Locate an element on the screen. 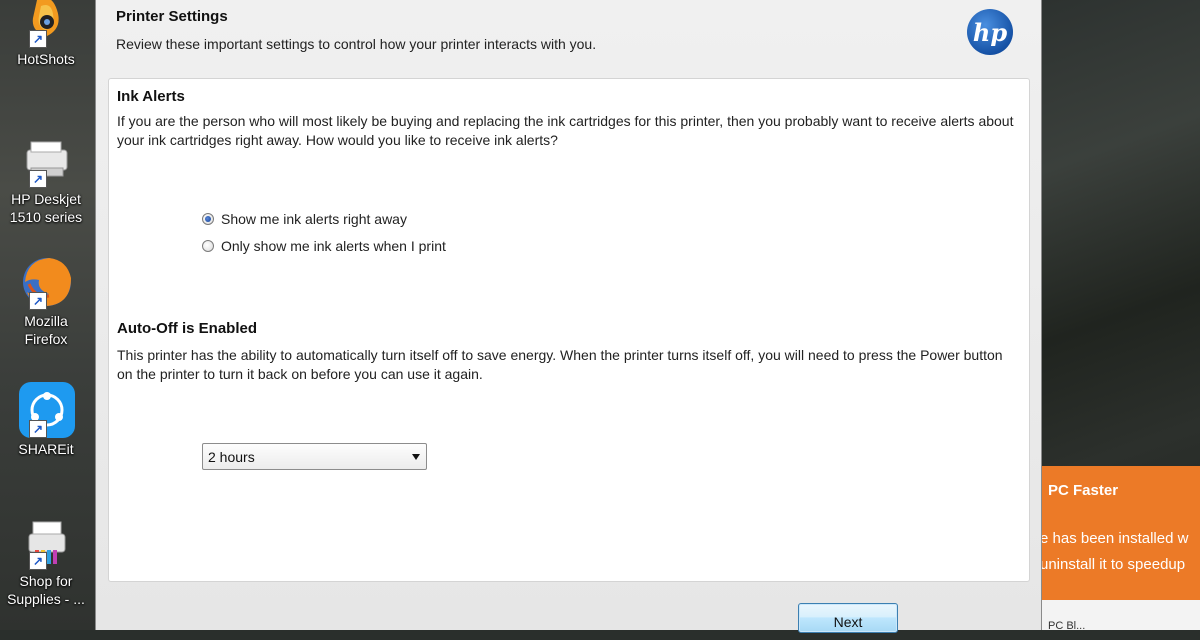 The height and width of the screenshot is (640, 1200). notification-text: uninstall it to speedup is located at coordinates (1114, 564).